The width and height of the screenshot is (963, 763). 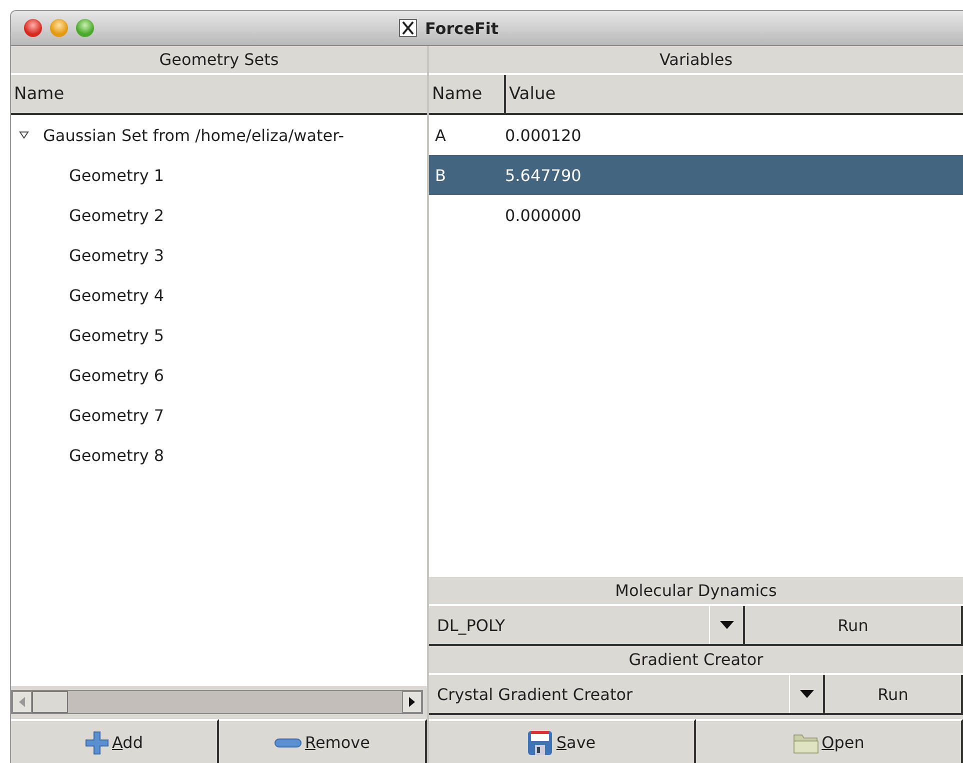 I want to click on remove-button: Remove, so click(x=323, y=741).